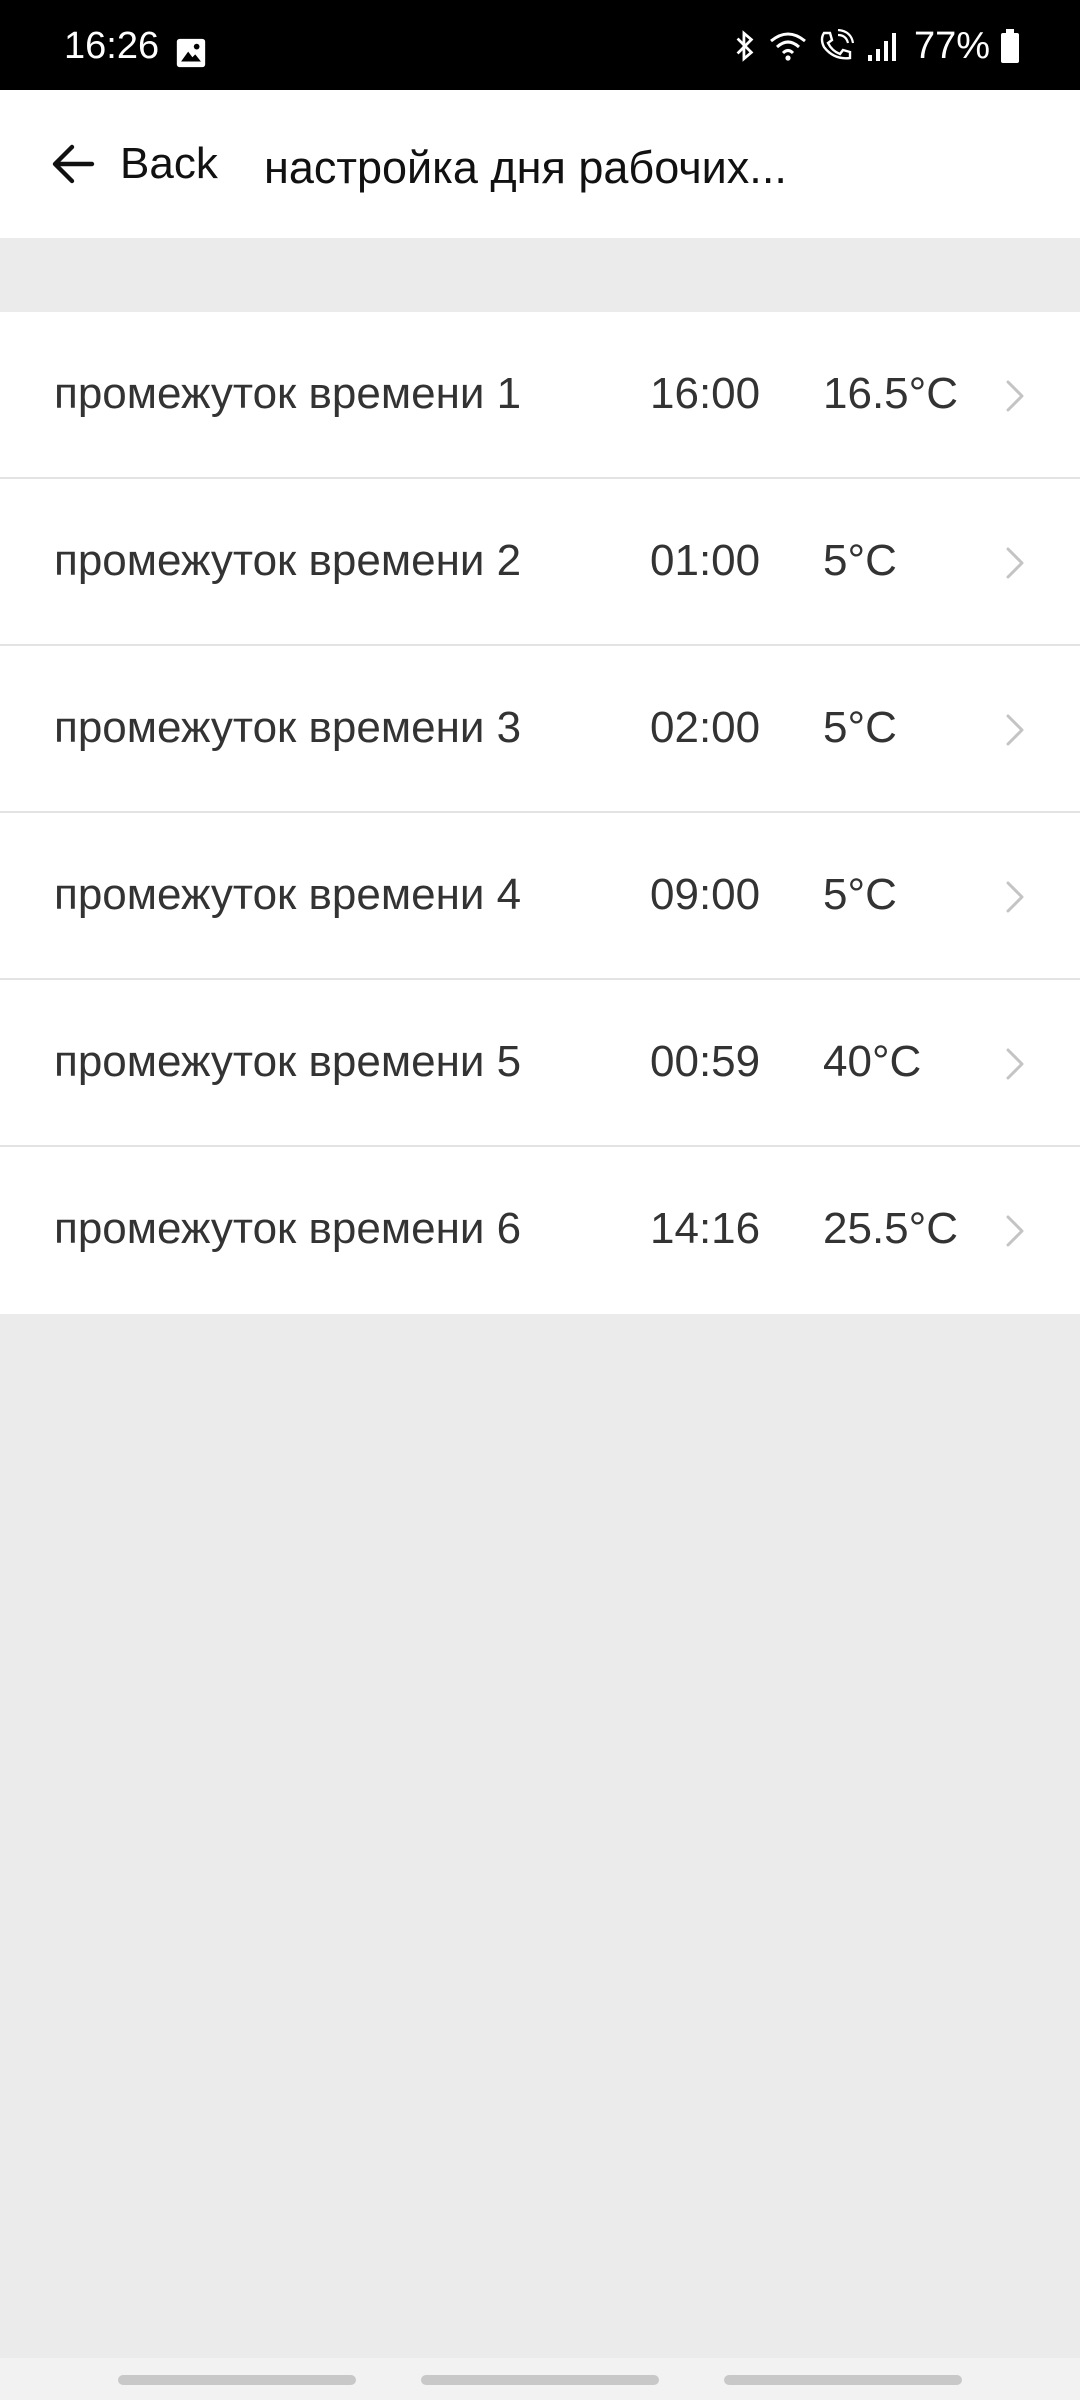  What do you see at coordinates (540, 395) in the screenshot?
I see `list-item: промежуток времени 1 16:00 16.5°C` at bounding box center [540, 395].